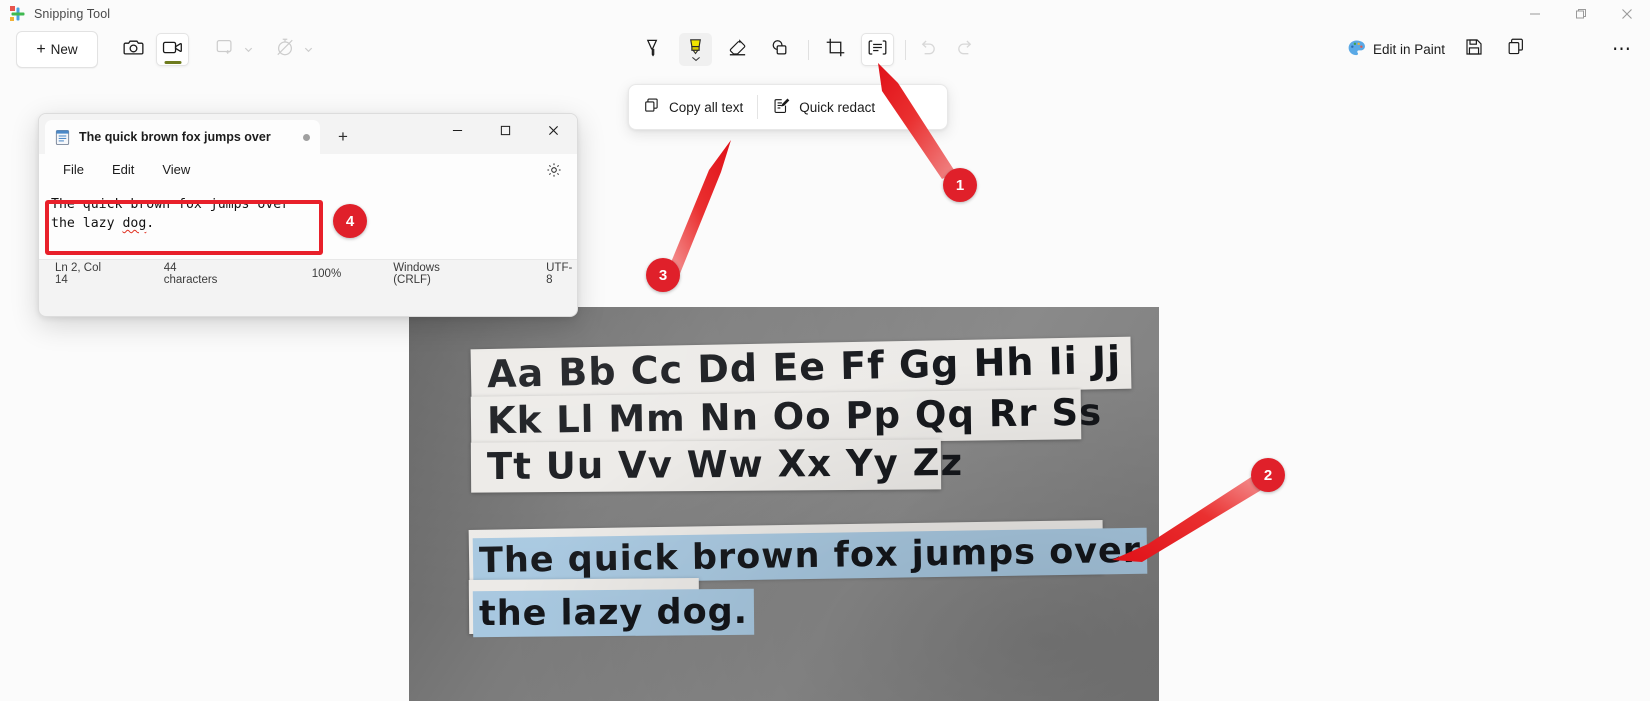  What do you see at coordinates (561, 274) in the screenshot?
I see `status-encoding: UTF-8` at bounding box center [561, 274].